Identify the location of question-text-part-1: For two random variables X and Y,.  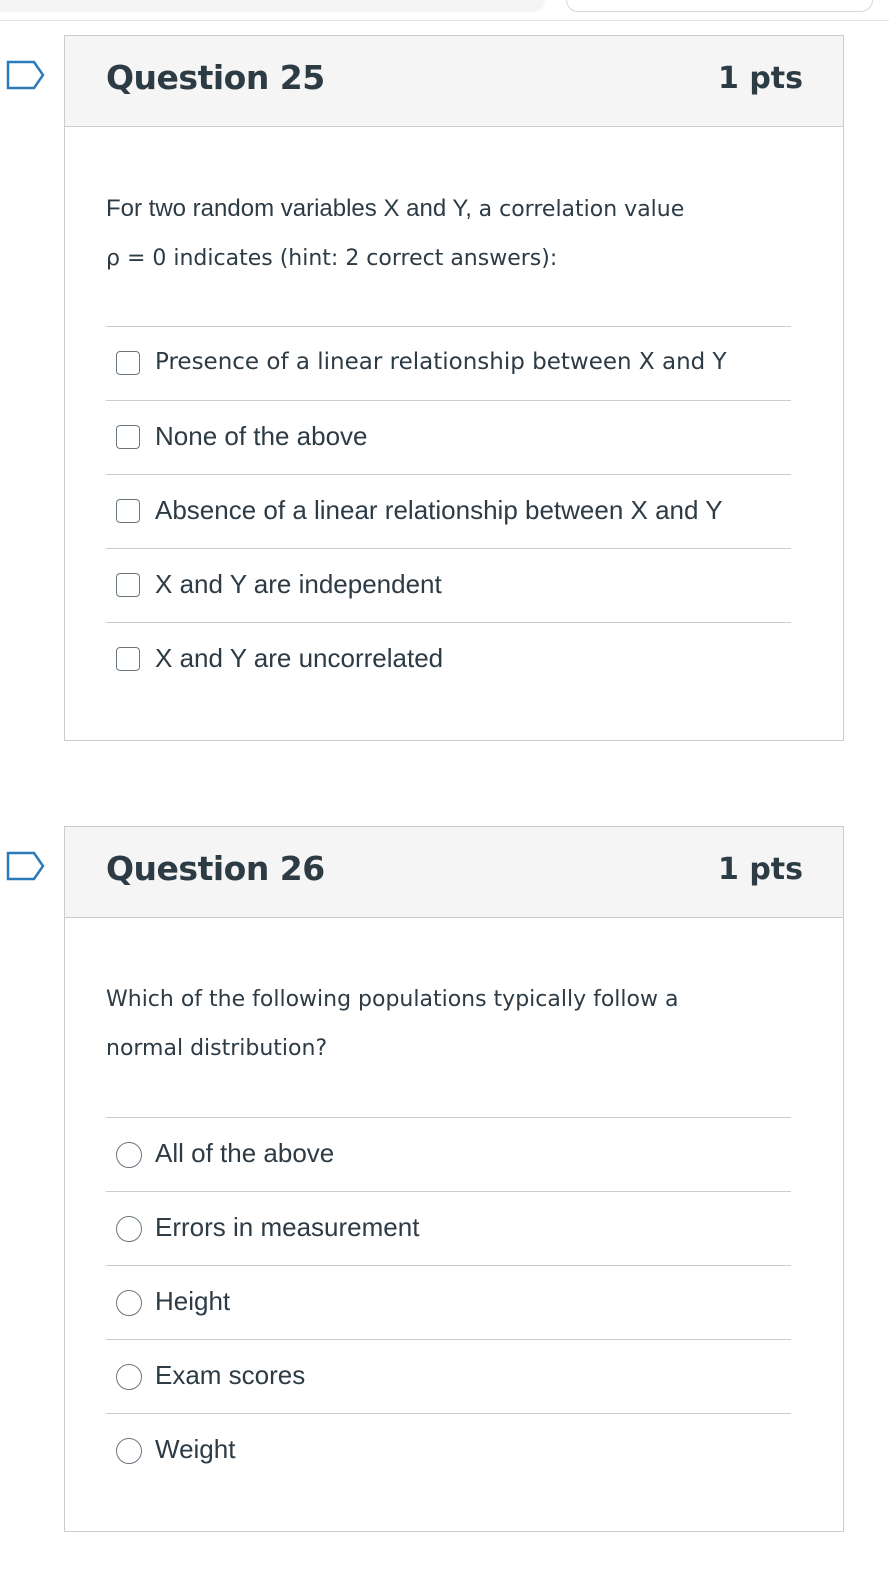
(292, 208).